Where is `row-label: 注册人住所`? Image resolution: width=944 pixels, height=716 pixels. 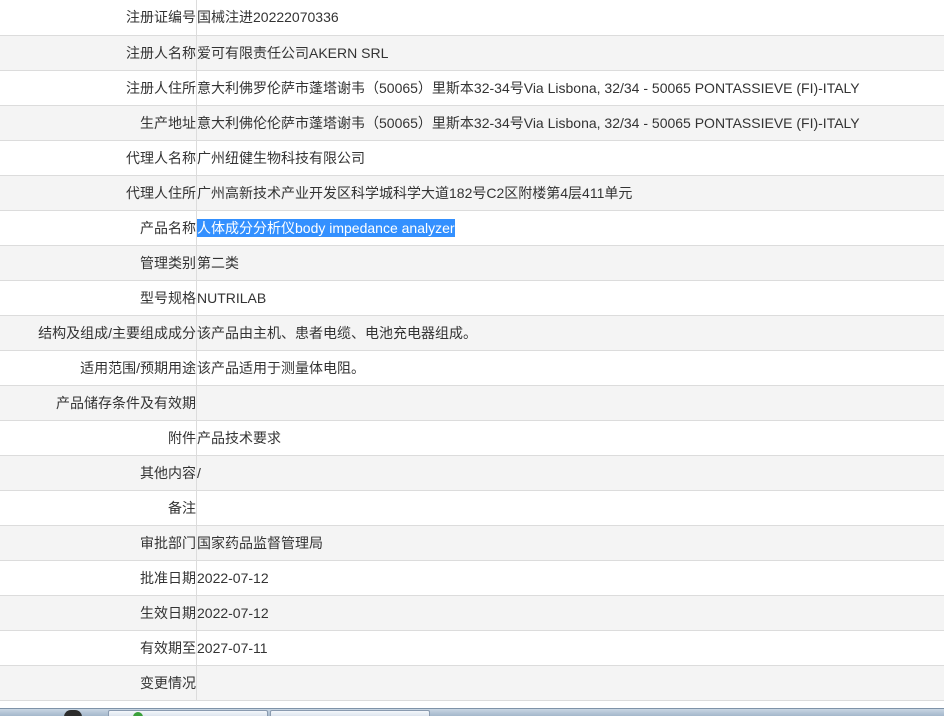 row-label: 注册人住所 is located at coordinates (98, 88).